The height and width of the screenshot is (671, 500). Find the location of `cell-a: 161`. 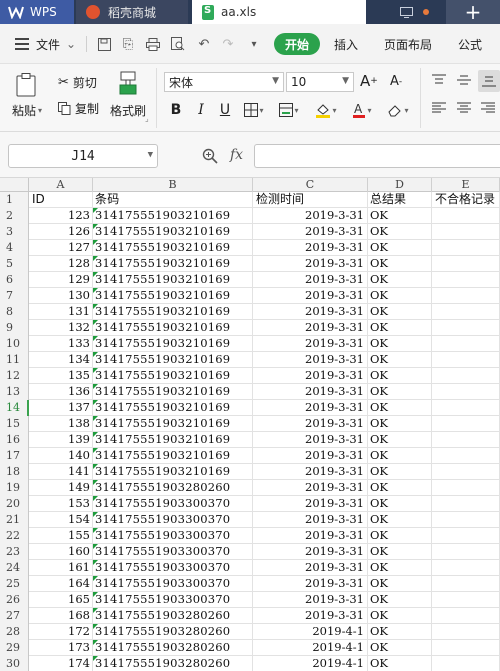

cell-a: 161 is located at coordinates (61, 568).